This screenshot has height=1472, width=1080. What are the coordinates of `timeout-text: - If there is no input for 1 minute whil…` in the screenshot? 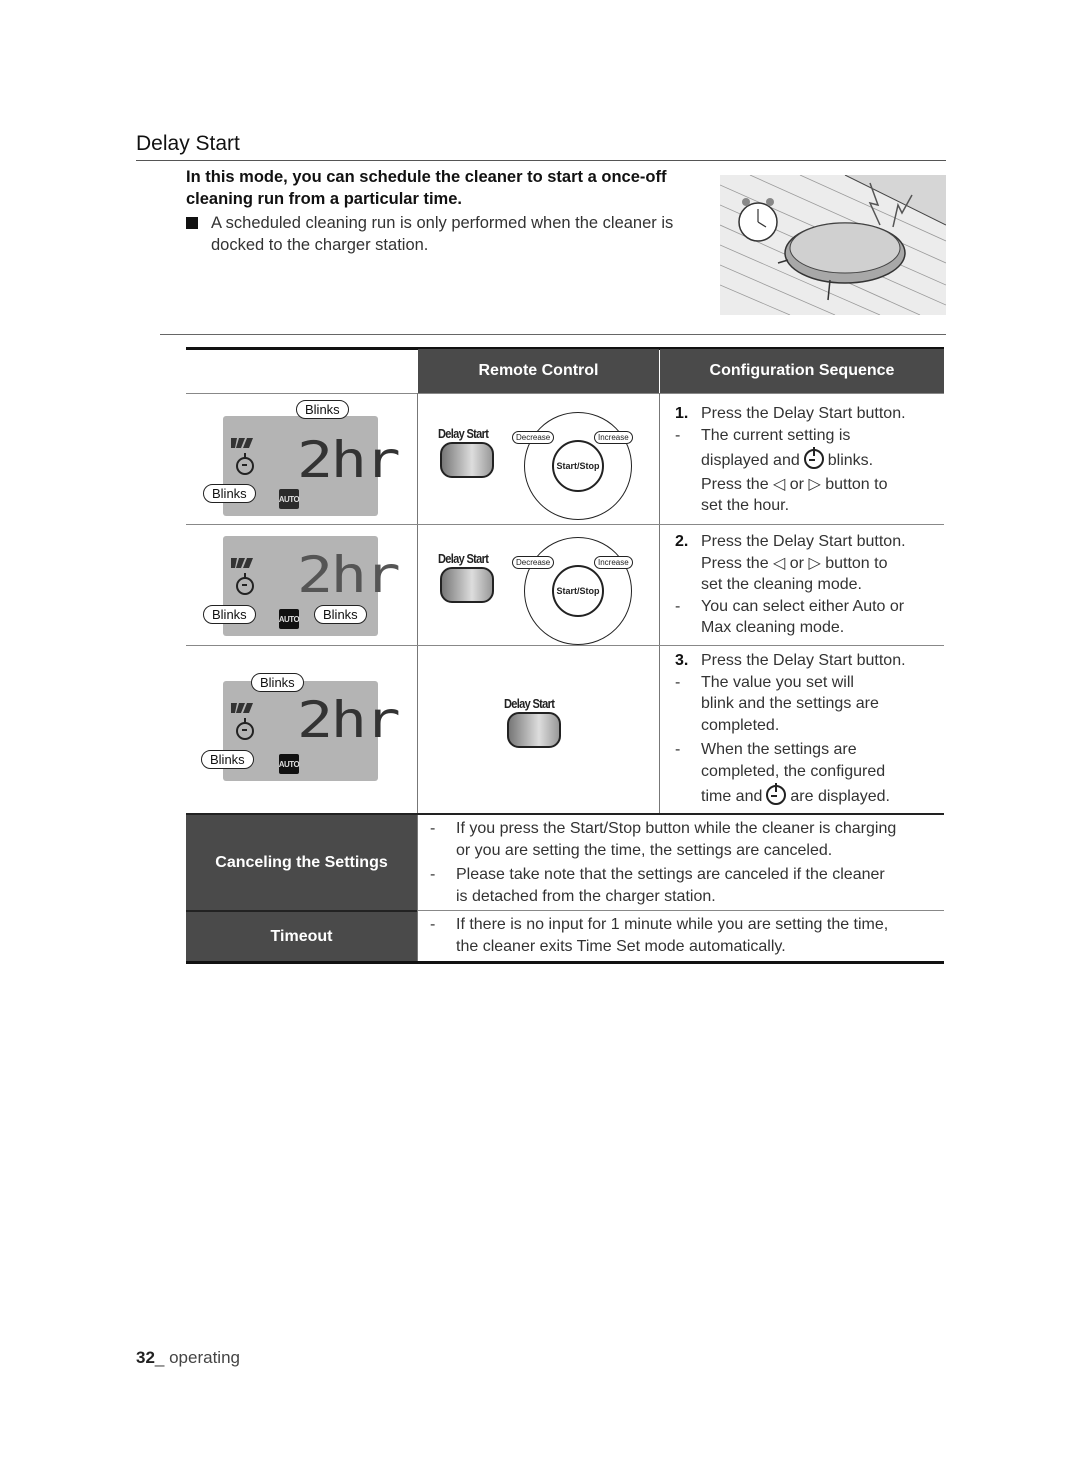 It's located at (681, 936).